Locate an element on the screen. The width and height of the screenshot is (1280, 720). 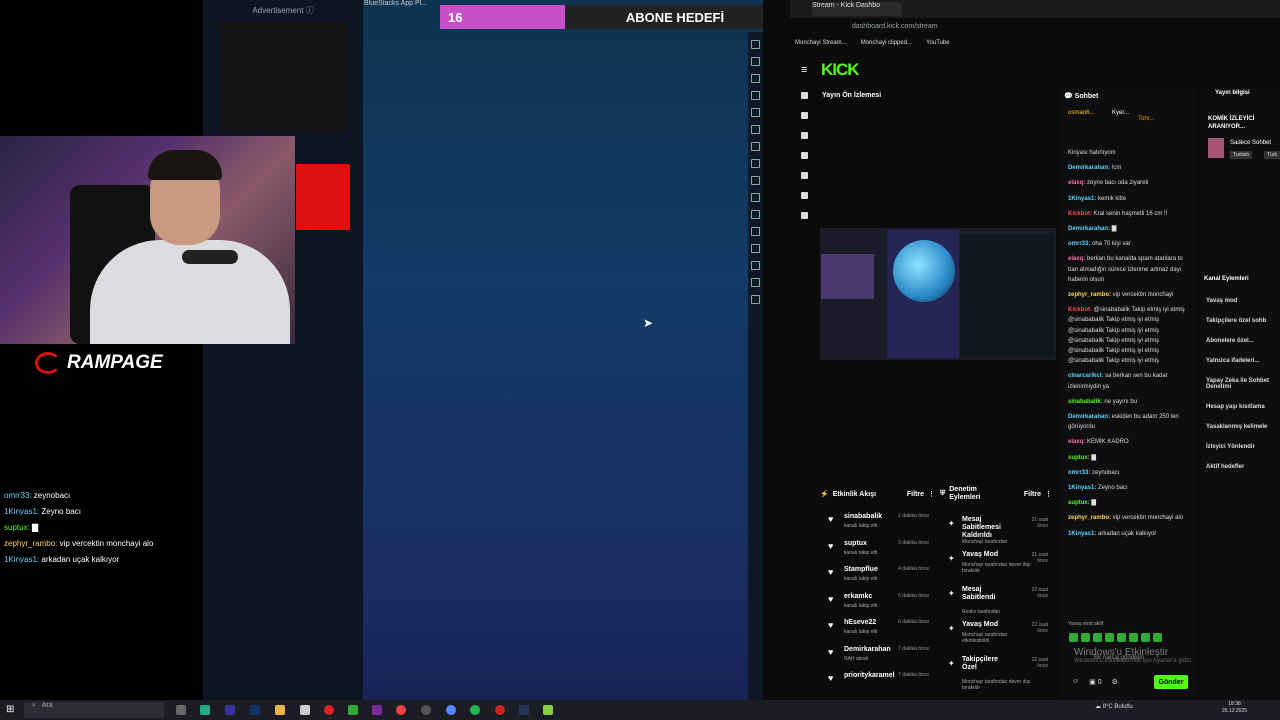
chat-message: Demirkarahan: !cm is located at coordinates (1128, 168).